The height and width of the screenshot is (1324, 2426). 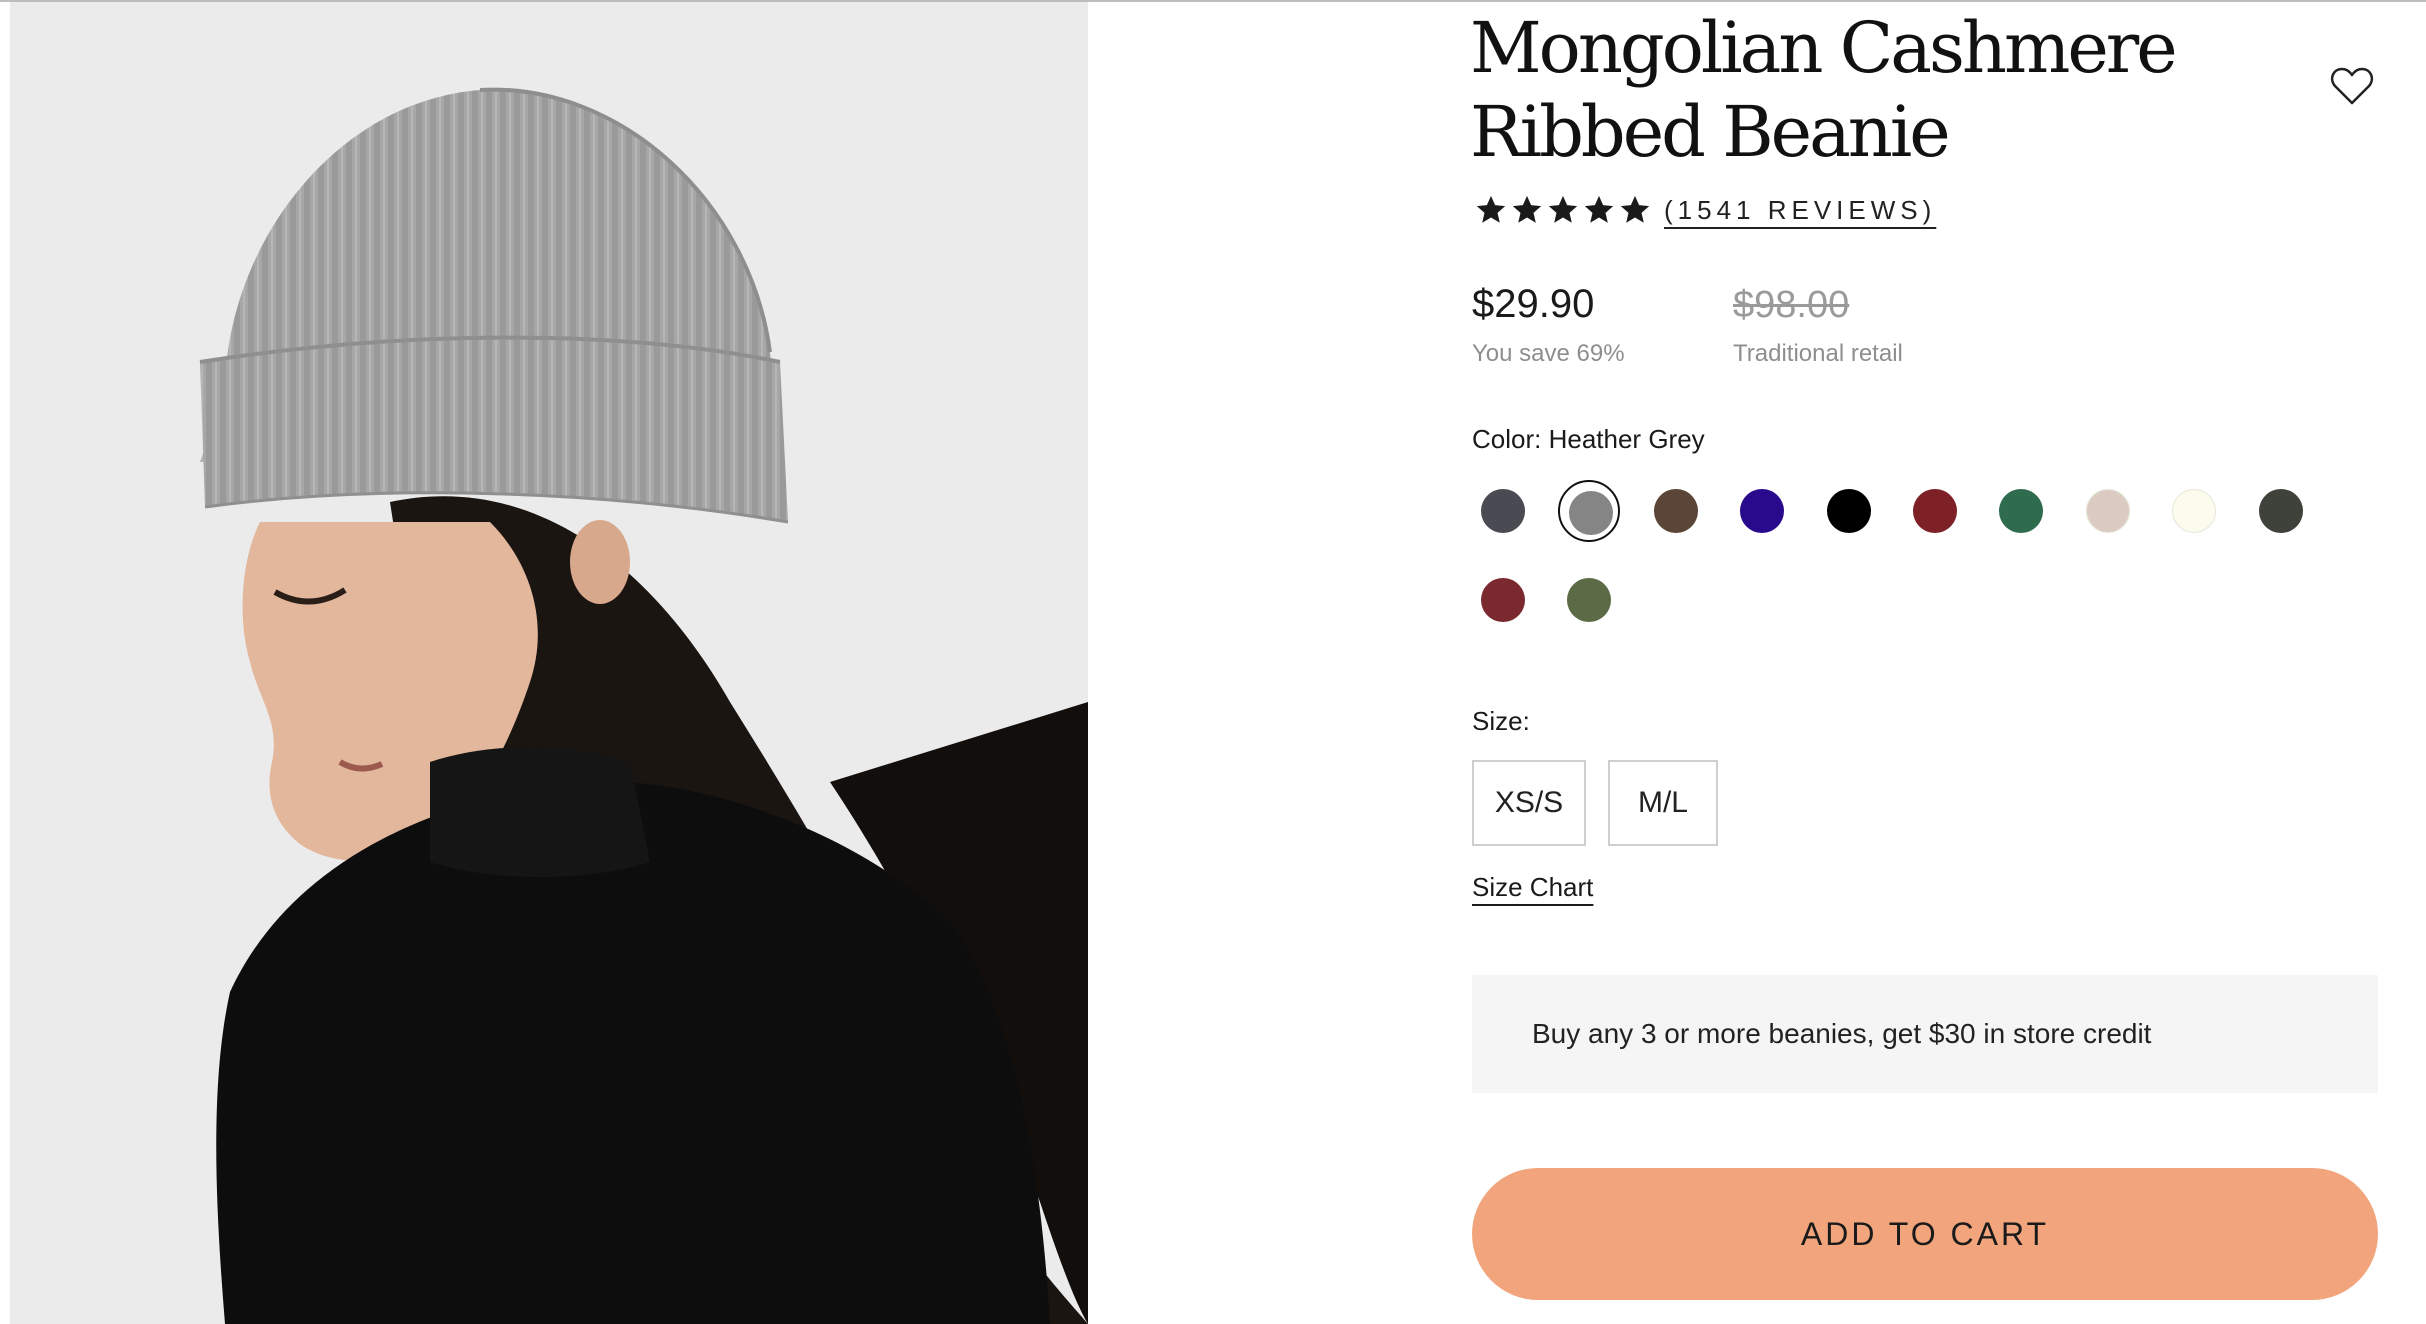 I want to click on size-label: Size:, so click(x=1501, y=721).